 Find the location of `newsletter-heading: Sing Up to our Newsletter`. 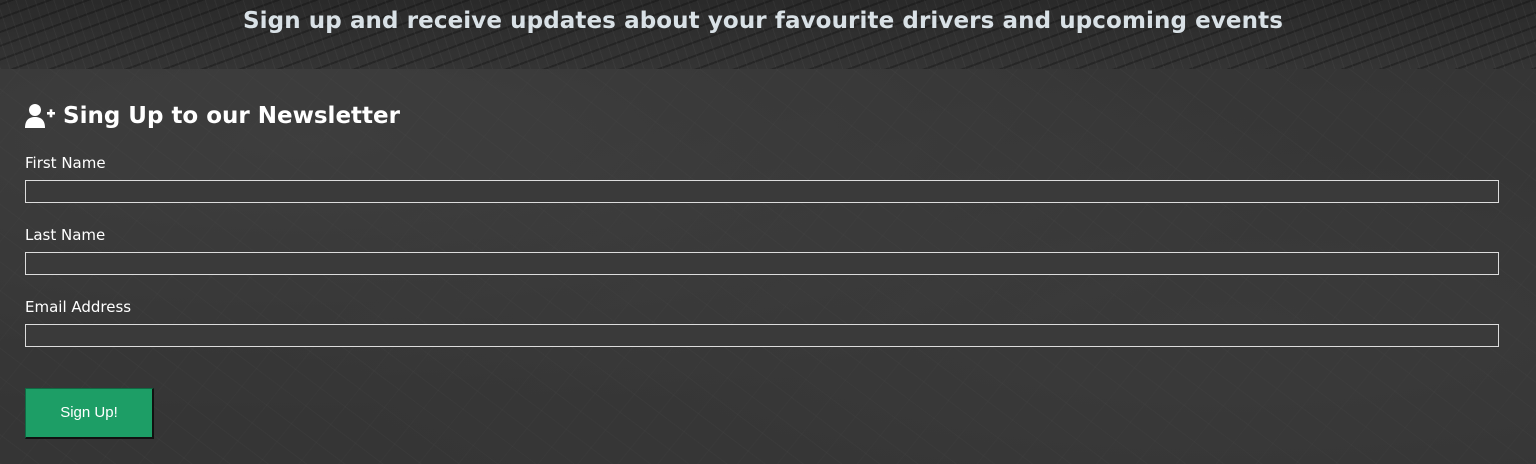

newsletter-heading: Sing Up to our Newsletter is located at coordinates (212, 116).